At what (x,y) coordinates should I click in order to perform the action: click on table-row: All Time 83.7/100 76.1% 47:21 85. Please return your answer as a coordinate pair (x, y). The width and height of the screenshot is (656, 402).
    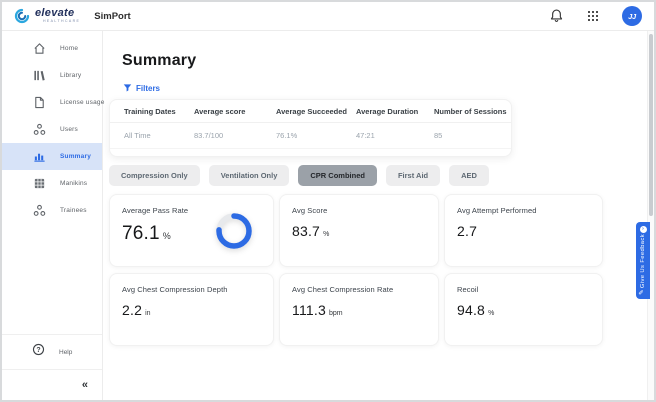
    Looking at the image, I should click on (310, 136).